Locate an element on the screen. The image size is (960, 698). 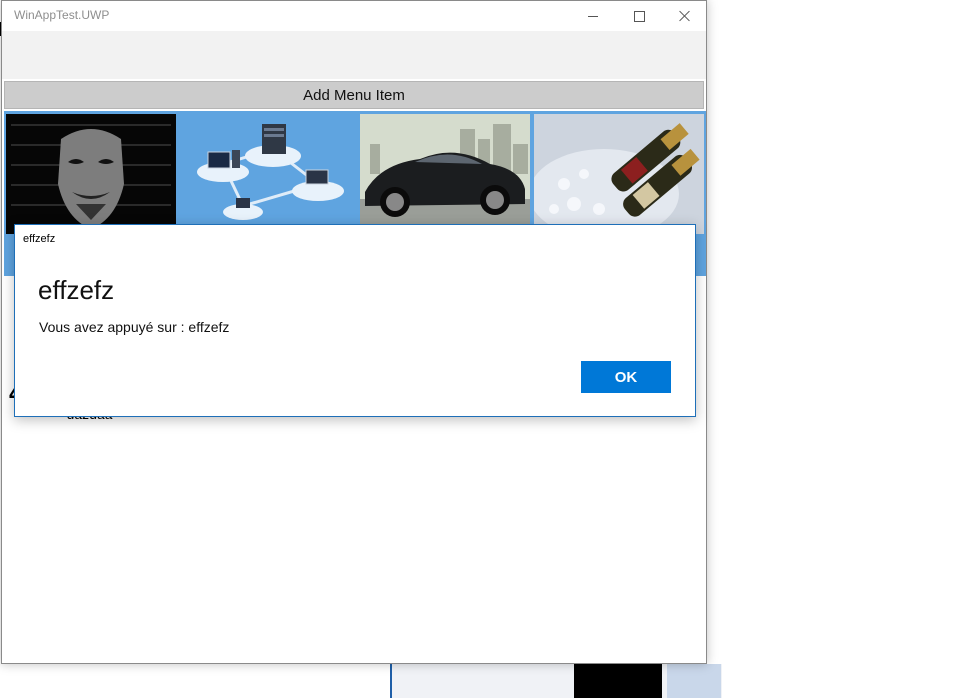
command-area is located at coordinates (354, 55).